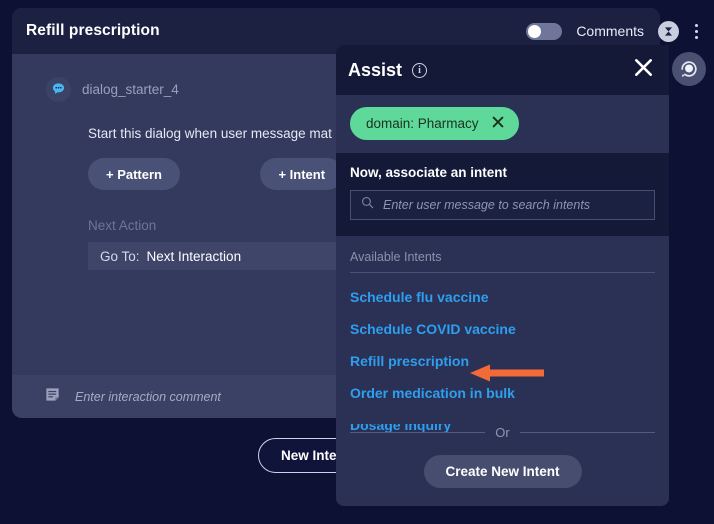 This screenshot has width=714, height=524. I want to click on page-title: Refill prescription, so click(93, 30).